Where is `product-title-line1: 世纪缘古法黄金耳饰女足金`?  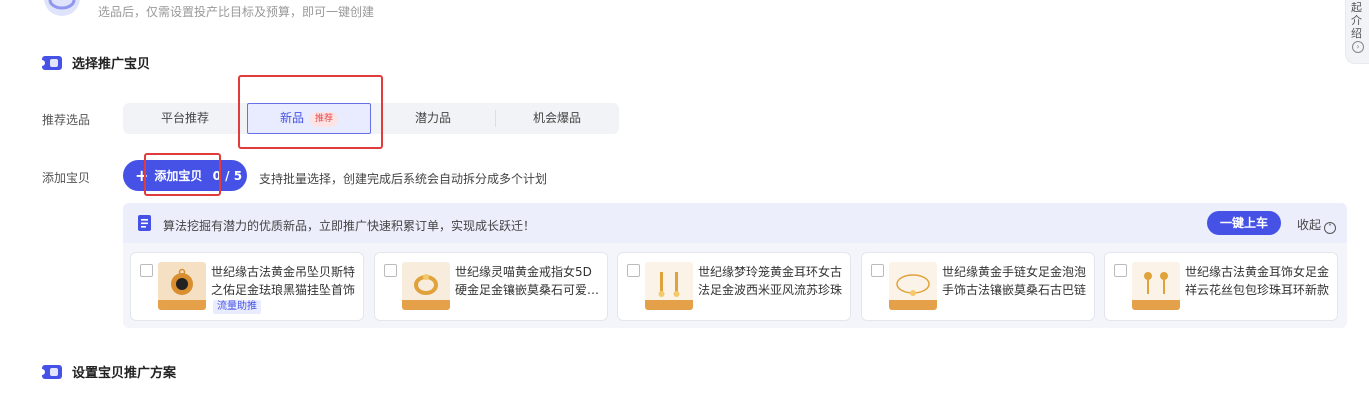
product-title-line1: 世纪缘古法黄金耳饰女足金 is located at coordinates (1257, 272).